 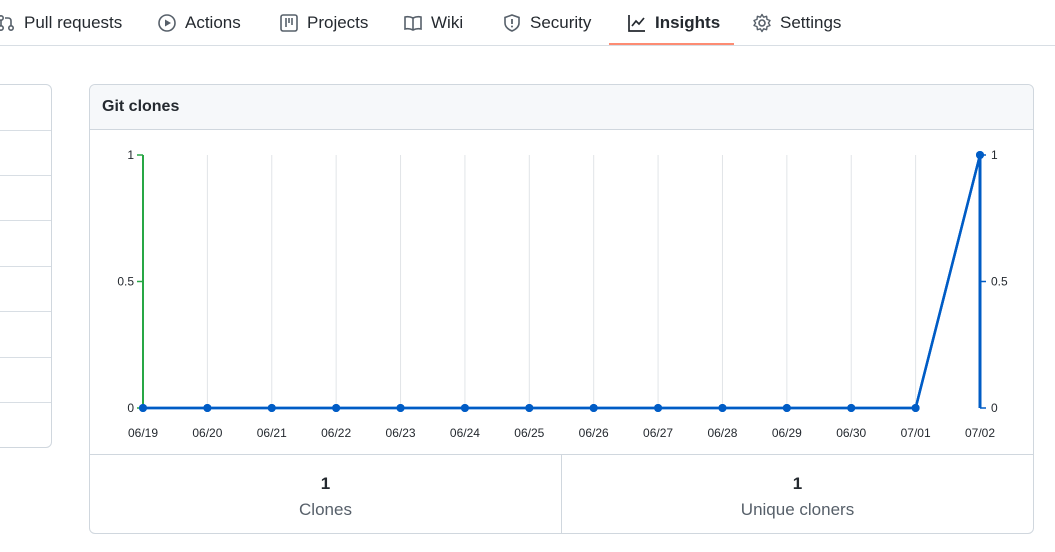 I want to click on x-axis-tick-label: 06/21, so click(x=272, y=433).